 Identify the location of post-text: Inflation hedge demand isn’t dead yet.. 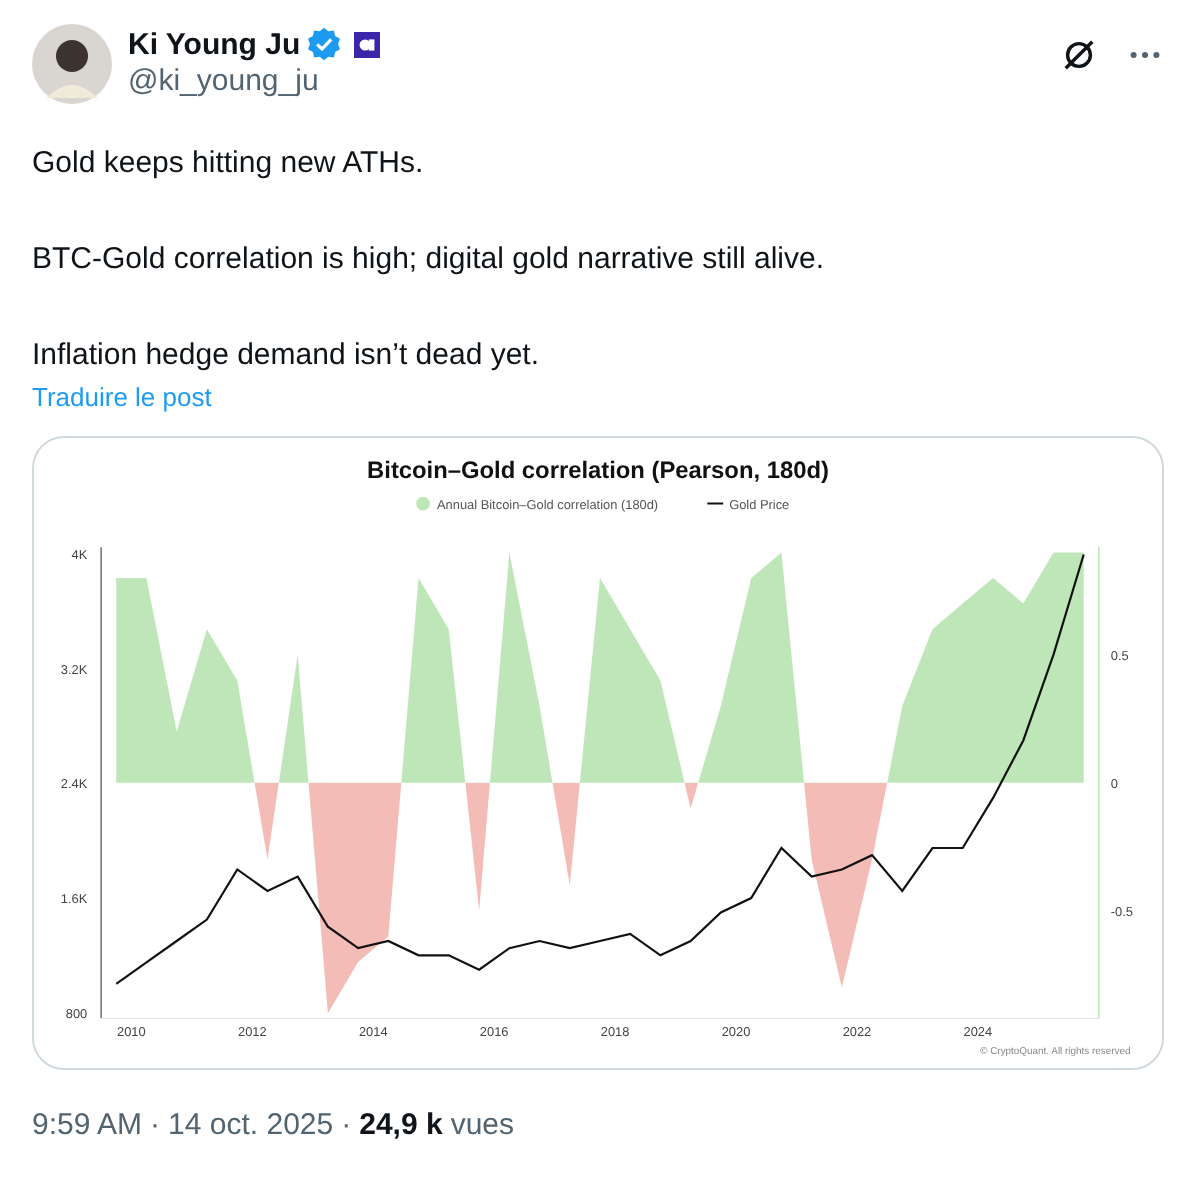
(287, 356).